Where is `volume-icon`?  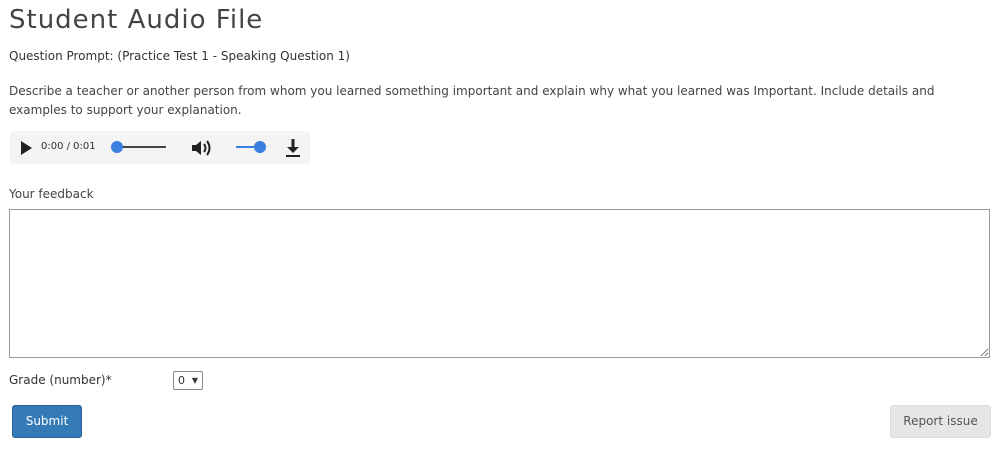
volume-icon is located at coordinates (202, 148).